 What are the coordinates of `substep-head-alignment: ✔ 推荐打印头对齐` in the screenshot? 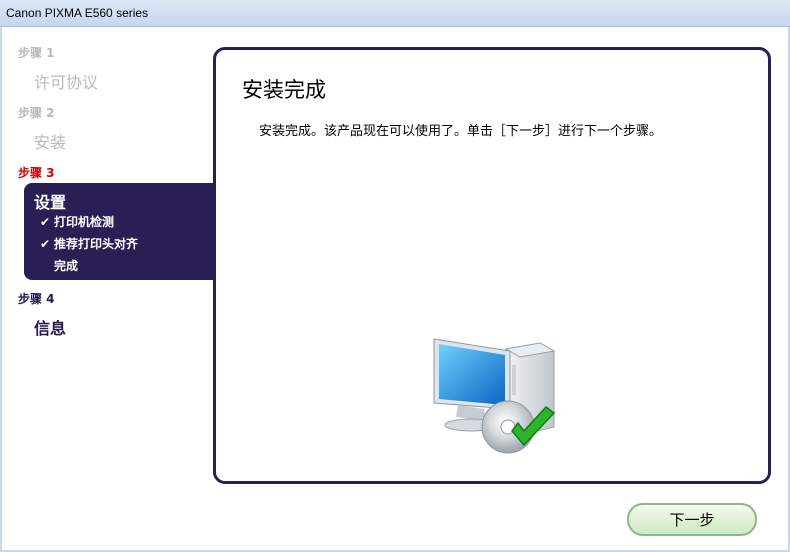 It's located at (89, 243).